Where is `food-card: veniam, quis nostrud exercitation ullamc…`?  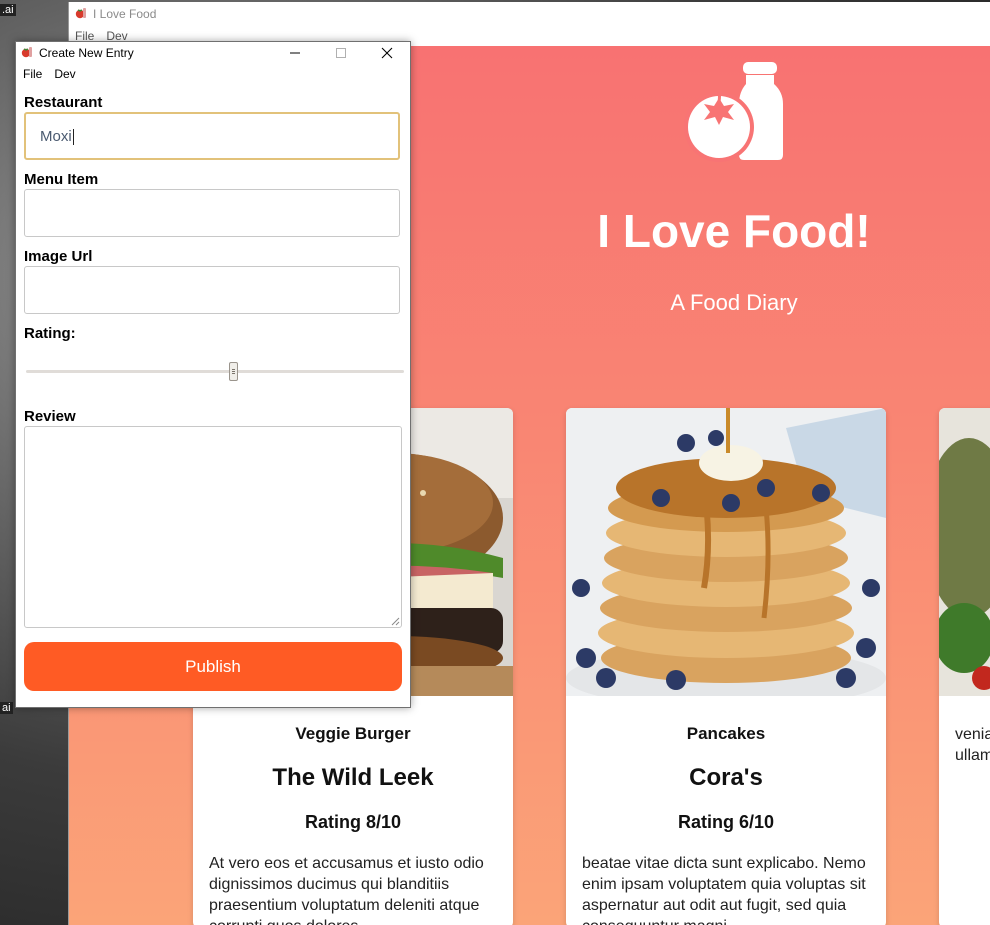
food-card: veniam, quis nostrud exercitation ullamc… is located at coordinates (964, 666).